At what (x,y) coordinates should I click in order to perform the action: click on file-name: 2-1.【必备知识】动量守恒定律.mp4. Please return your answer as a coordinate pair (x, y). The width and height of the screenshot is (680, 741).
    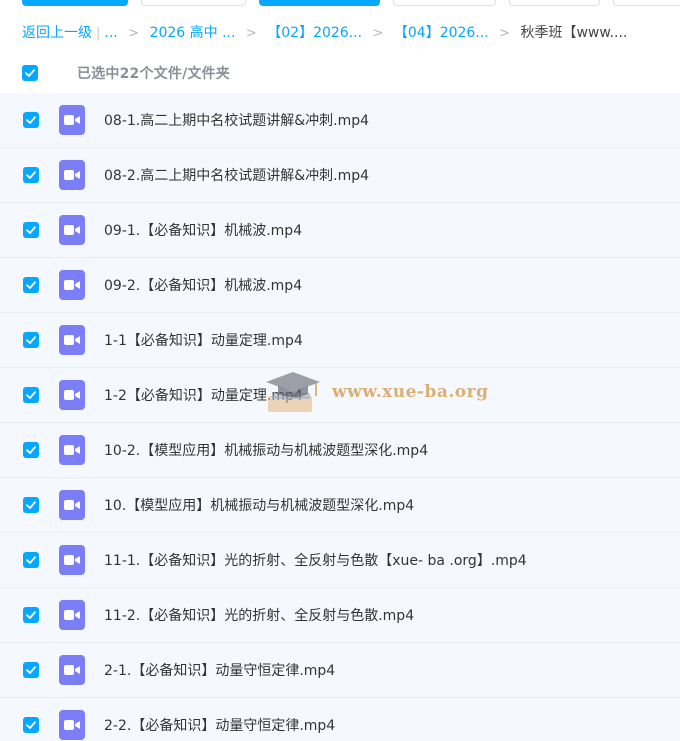
    Looking at the image, I should click on (219, 670).